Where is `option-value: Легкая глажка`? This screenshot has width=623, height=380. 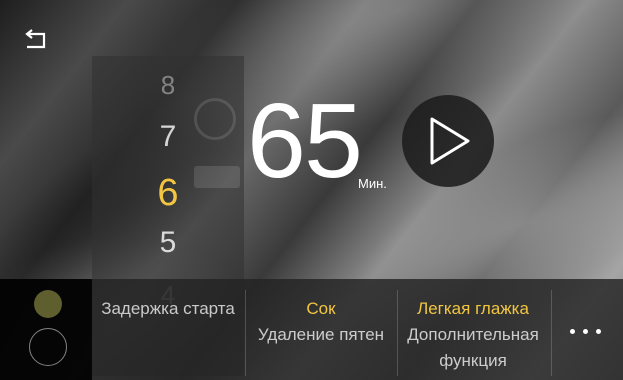 option-value: Легкая глажка is located at coordinates (473, 308).